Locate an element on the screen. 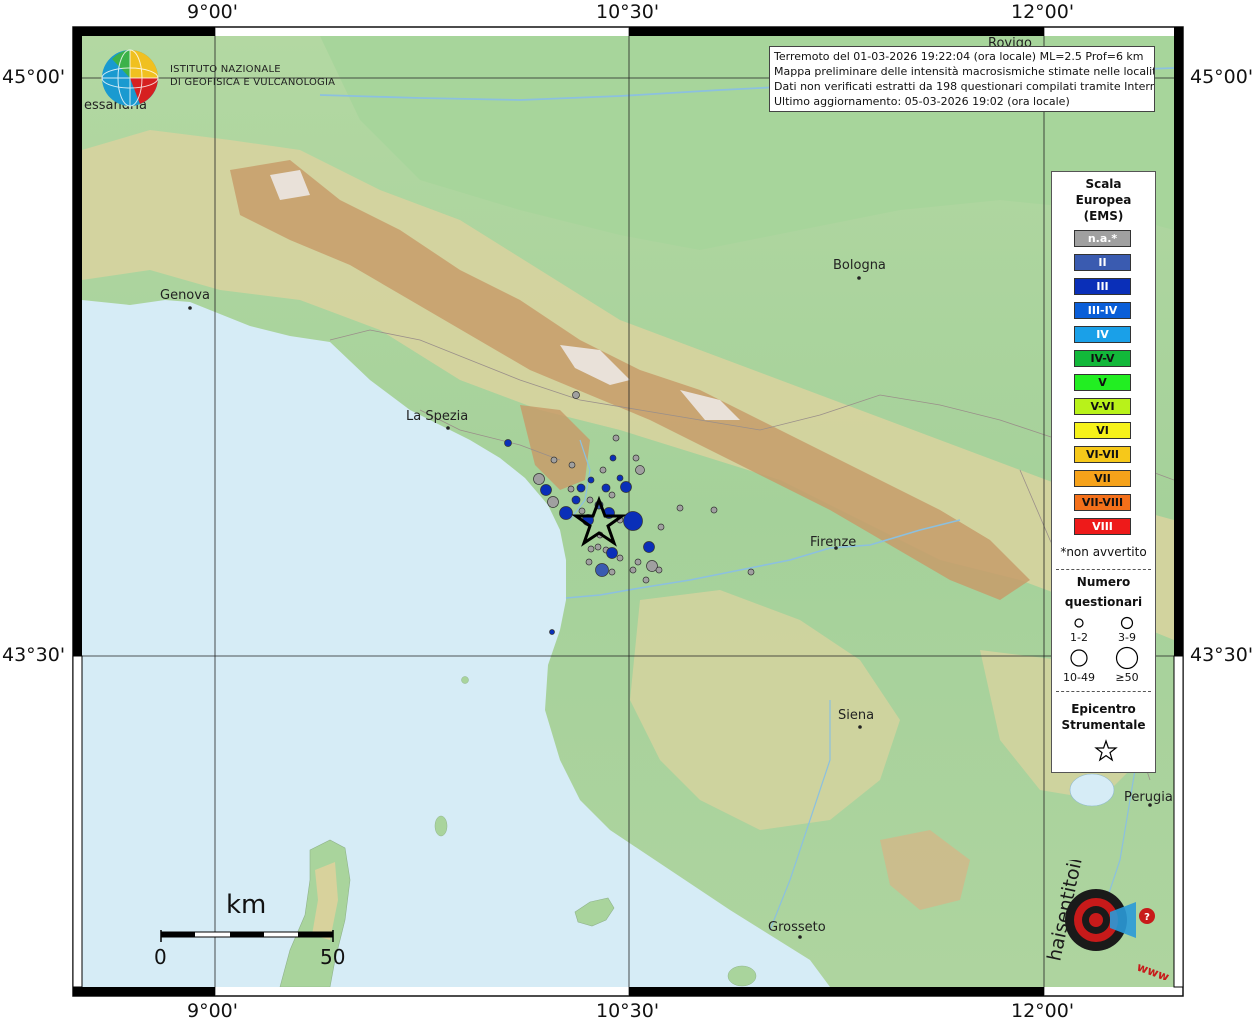  lat-label-right-1: 45°00' is located at coordinates (1222, 77).